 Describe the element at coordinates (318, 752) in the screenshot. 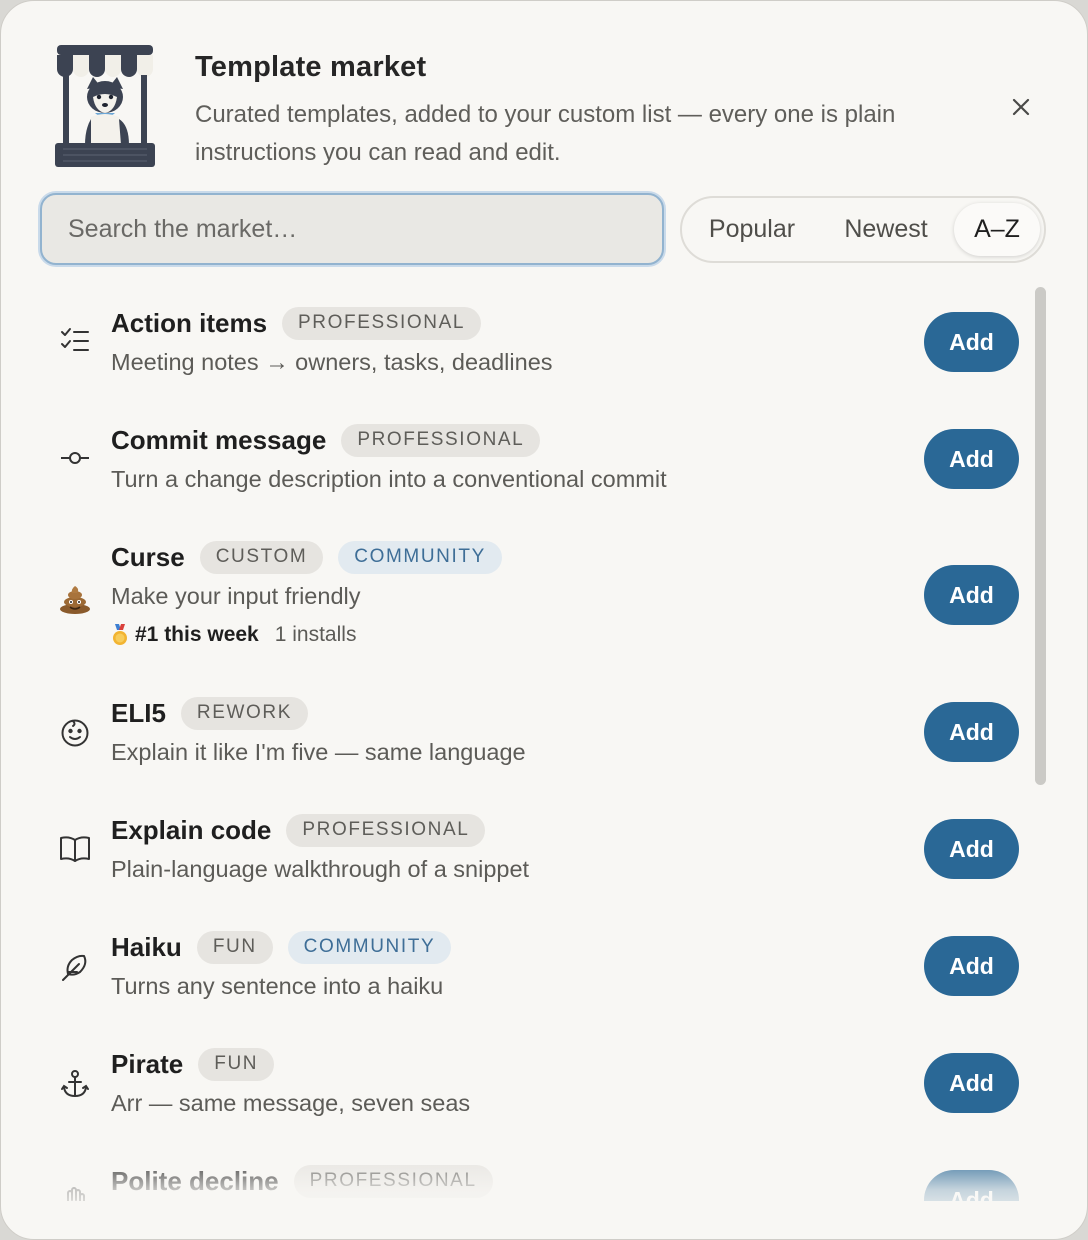

I see `template-description: Explain it like I'm five — same language` at that location.